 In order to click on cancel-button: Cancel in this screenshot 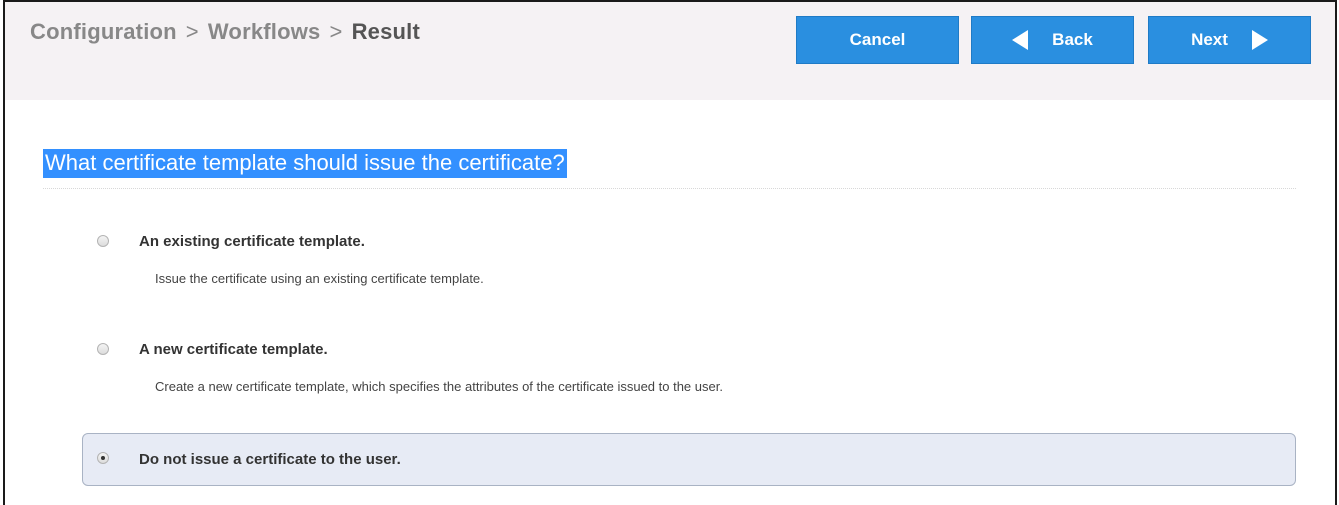, I will do `click(877, 40)`.